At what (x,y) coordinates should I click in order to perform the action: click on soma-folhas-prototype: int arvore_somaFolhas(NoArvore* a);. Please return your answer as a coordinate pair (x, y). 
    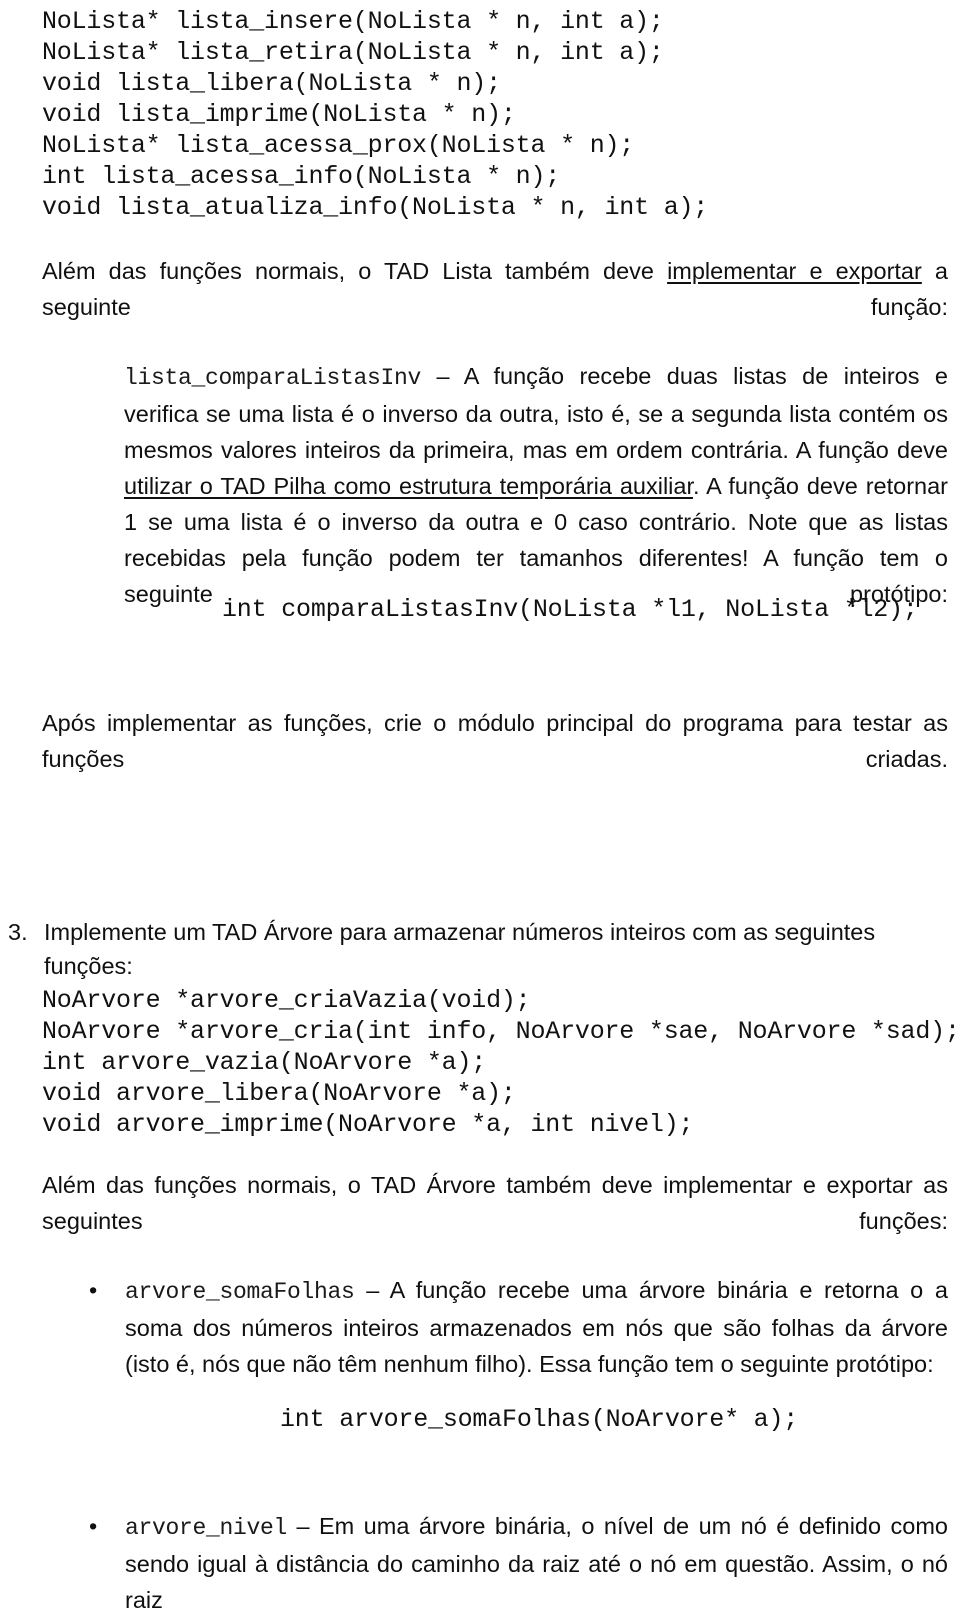
    Looking at the image, I should click on (539, 1419).